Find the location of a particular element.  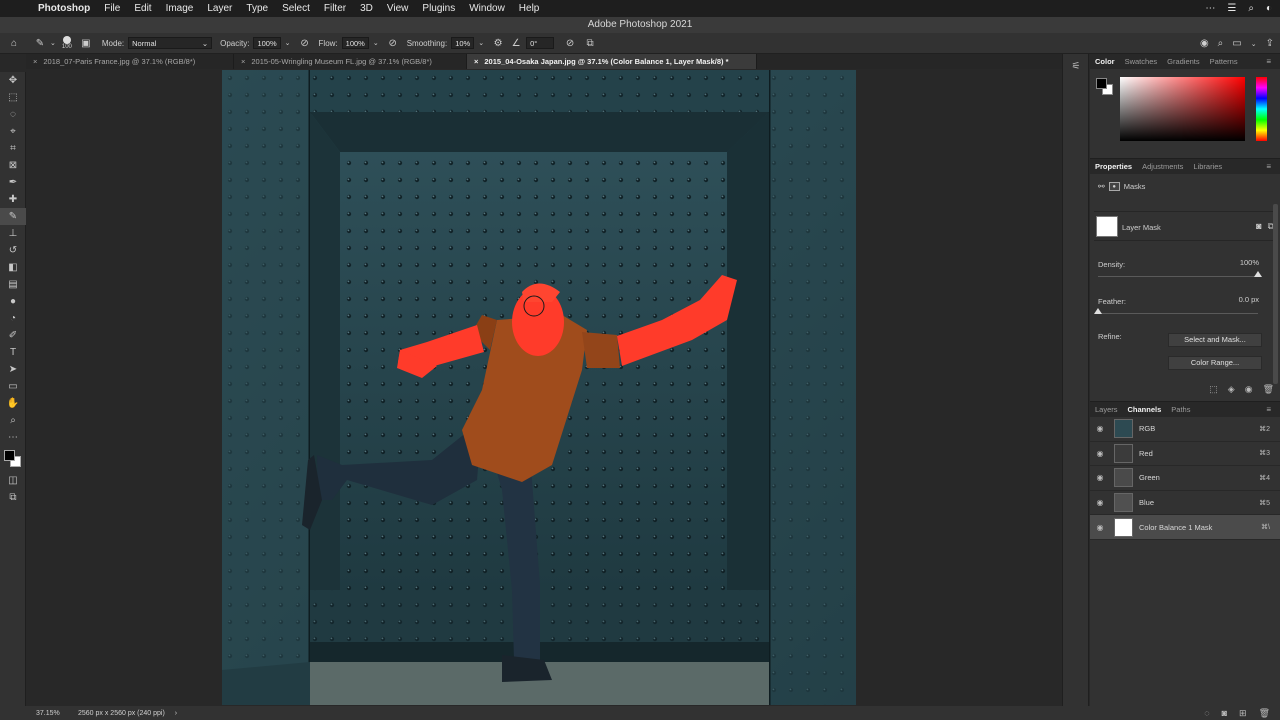

history-panel-icon: ⚟ is located at coordinates (1076, 66).